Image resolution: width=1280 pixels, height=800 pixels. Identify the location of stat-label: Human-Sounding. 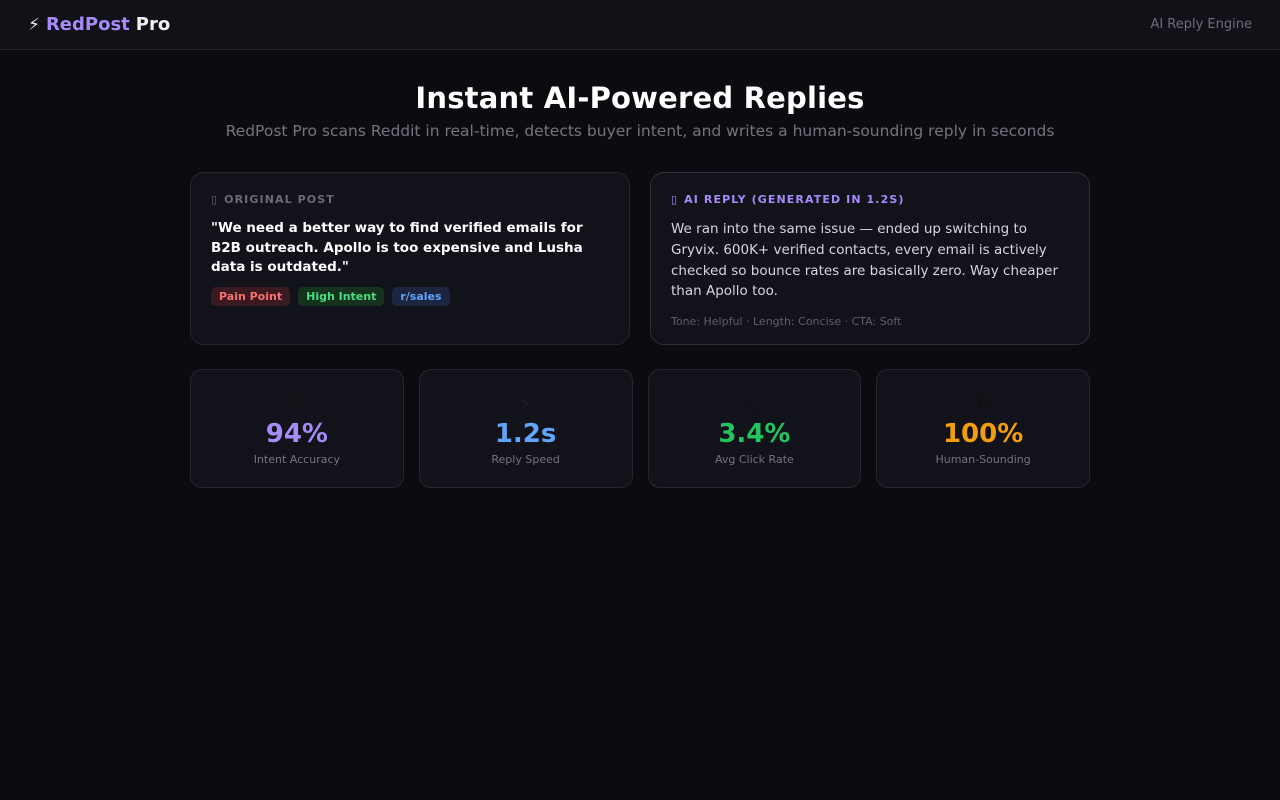
(983, 459).